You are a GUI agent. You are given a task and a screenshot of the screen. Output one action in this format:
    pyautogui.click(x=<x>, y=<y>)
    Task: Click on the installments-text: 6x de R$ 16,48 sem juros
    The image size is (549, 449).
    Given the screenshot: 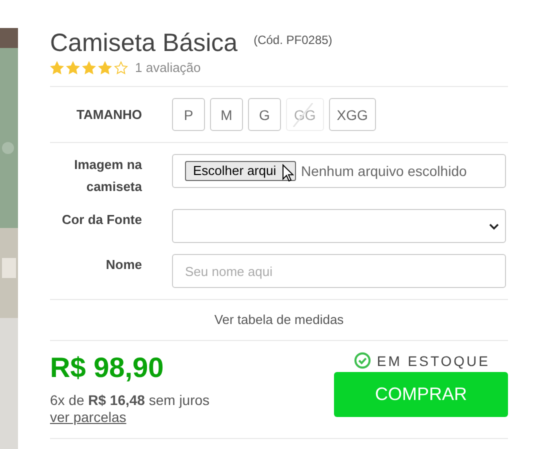 What is the action you would take?
    pyautogui.click(x=130, y=400)
    